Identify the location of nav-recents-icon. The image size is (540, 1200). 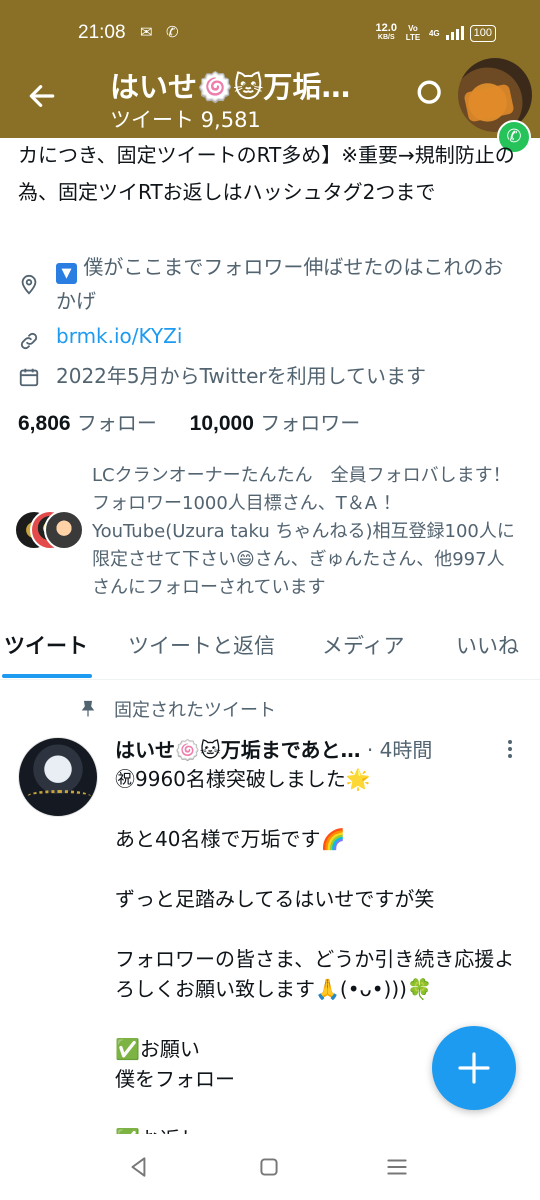
(397, 1167).